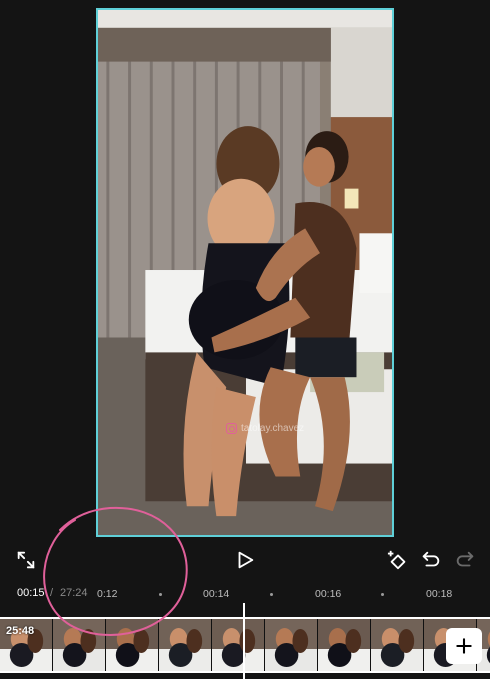 This screenshot has height=679, width=490. What do you see at coordinates (31, 593) in the screenshot?
I see `current-time: 00:15` at bounding box center [31, 593].